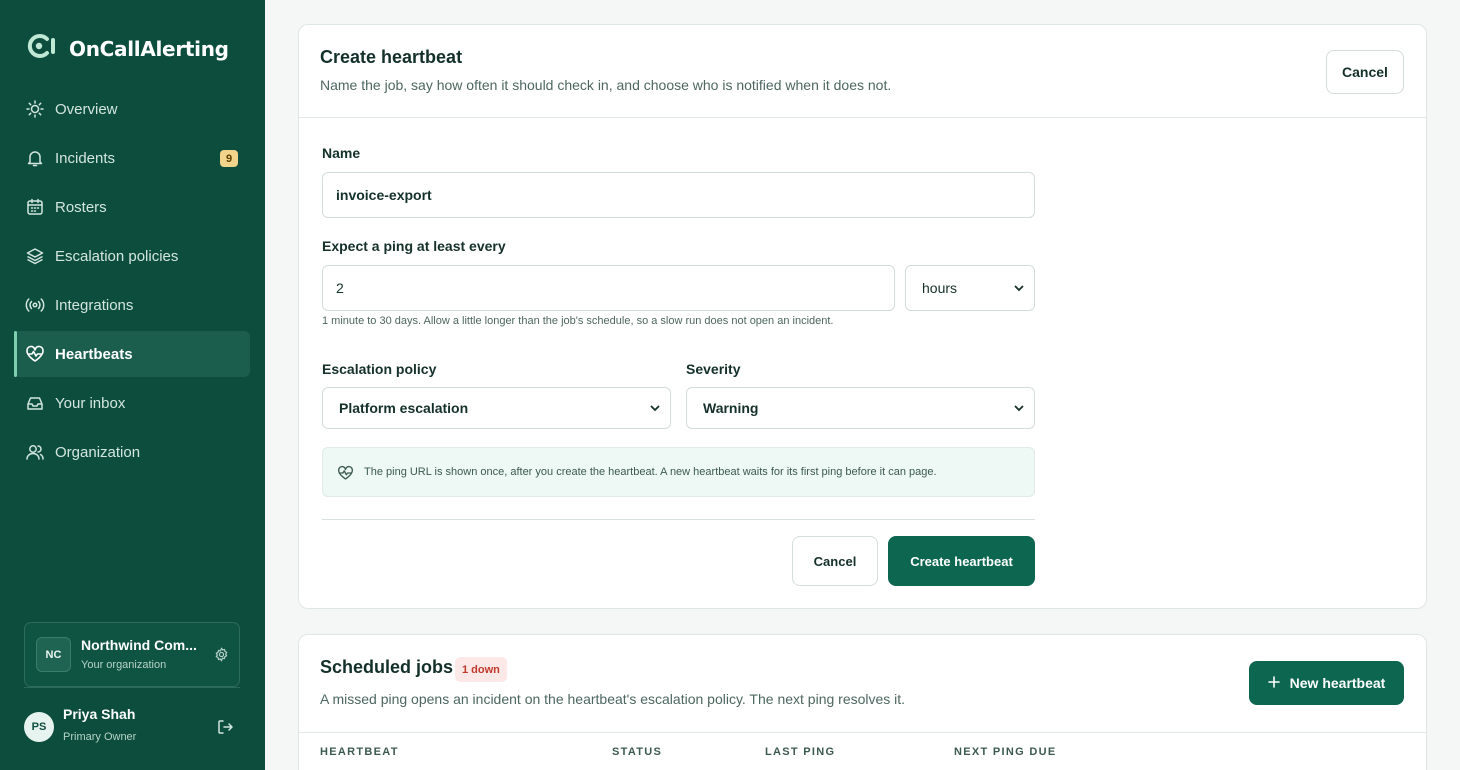 The width and height of the screenshot is (1460, 770). I want to click on sun-icon, so click(35, 109).